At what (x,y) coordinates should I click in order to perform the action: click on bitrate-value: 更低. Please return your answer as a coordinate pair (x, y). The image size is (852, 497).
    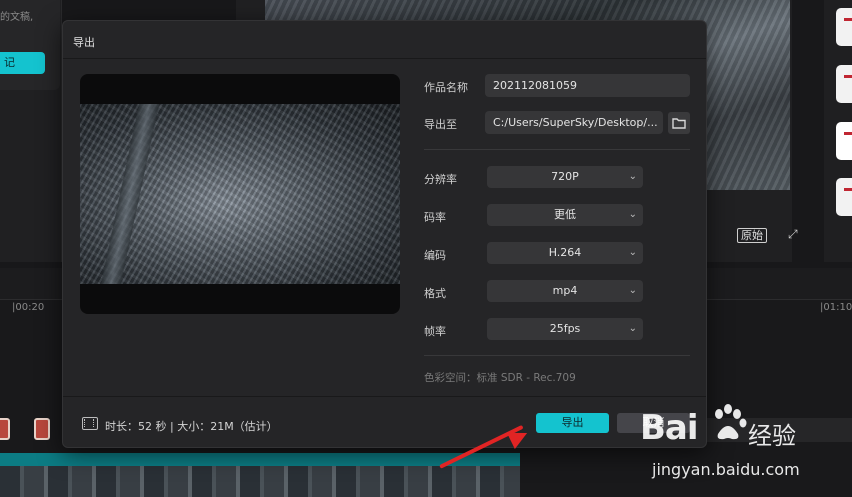
    Looking at the image, I should click on (565, 214).